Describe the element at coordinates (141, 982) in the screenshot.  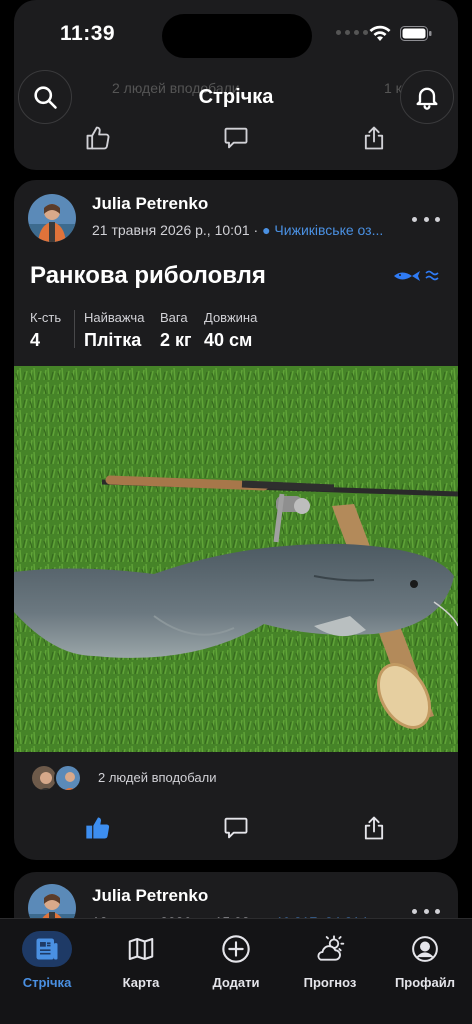
I see `tab-label: Карта` at that location.